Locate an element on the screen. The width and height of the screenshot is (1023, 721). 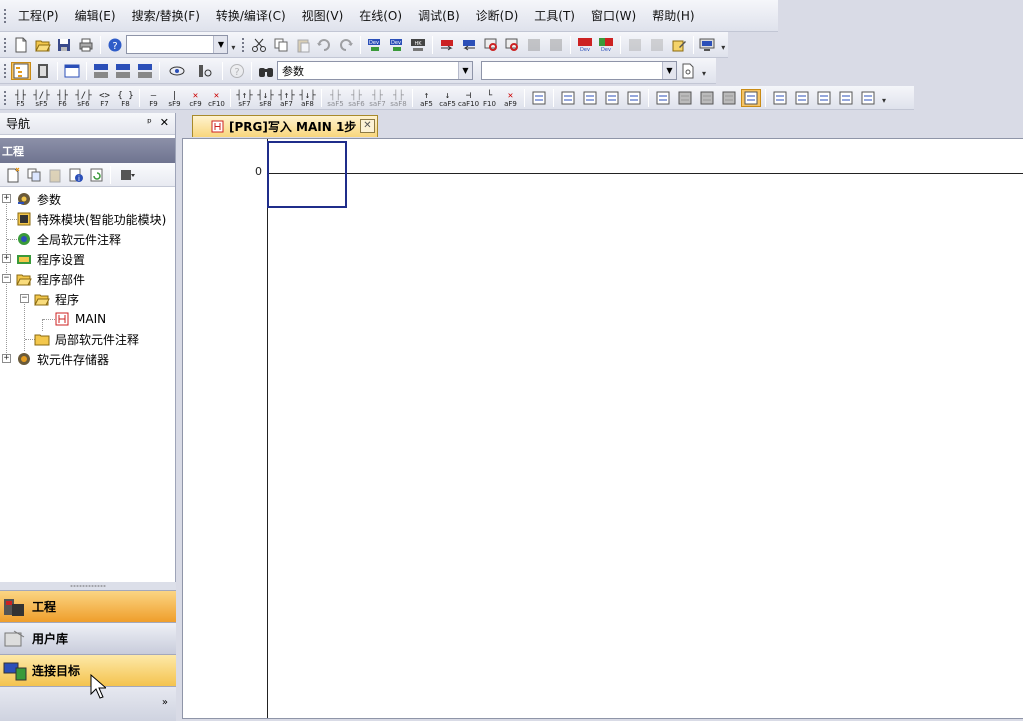
read-from-plc-icon is located at coordinates (469, 45).